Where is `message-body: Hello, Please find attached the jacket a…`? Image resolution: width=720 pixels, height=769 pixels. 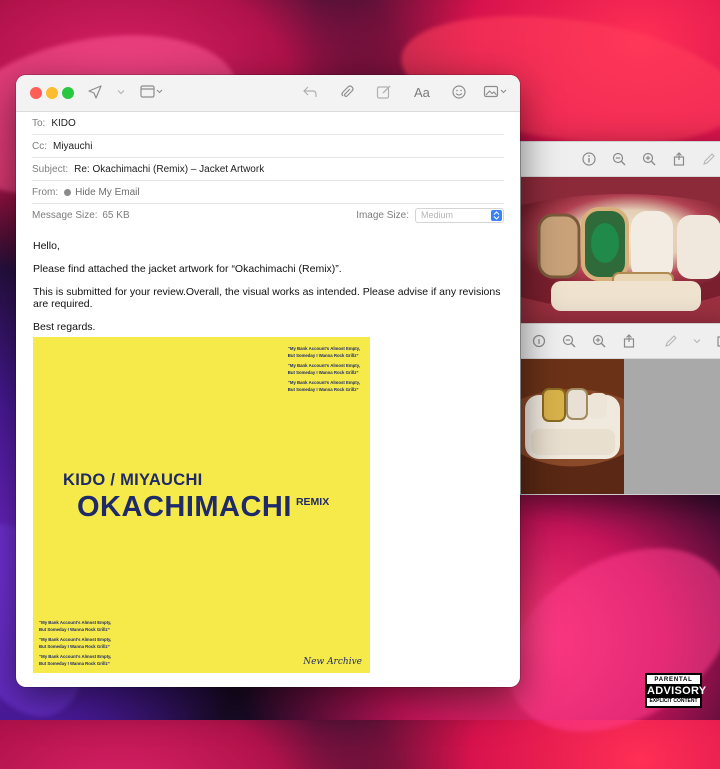
message-body: Hello, Please find attached the jacket a… is located at coordinates (268, 286).